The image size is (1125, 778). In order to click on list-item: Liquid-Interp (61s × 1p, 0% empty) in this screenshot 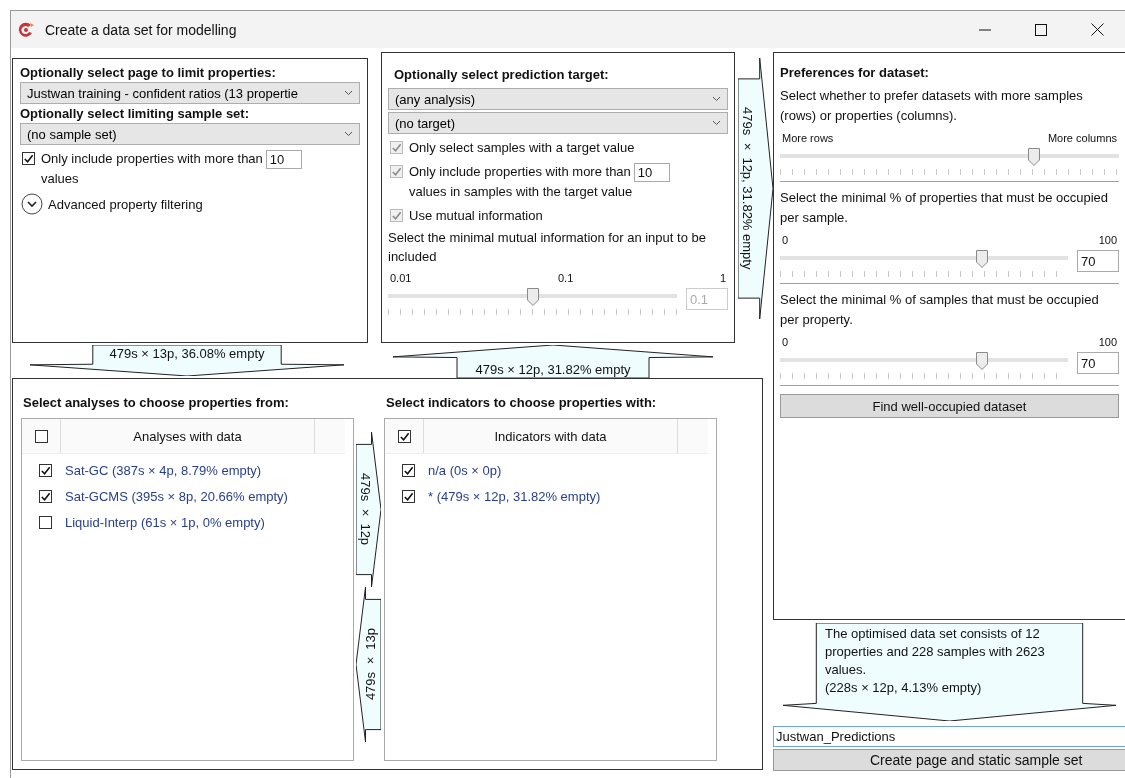, I will do `click(165, 522)`.